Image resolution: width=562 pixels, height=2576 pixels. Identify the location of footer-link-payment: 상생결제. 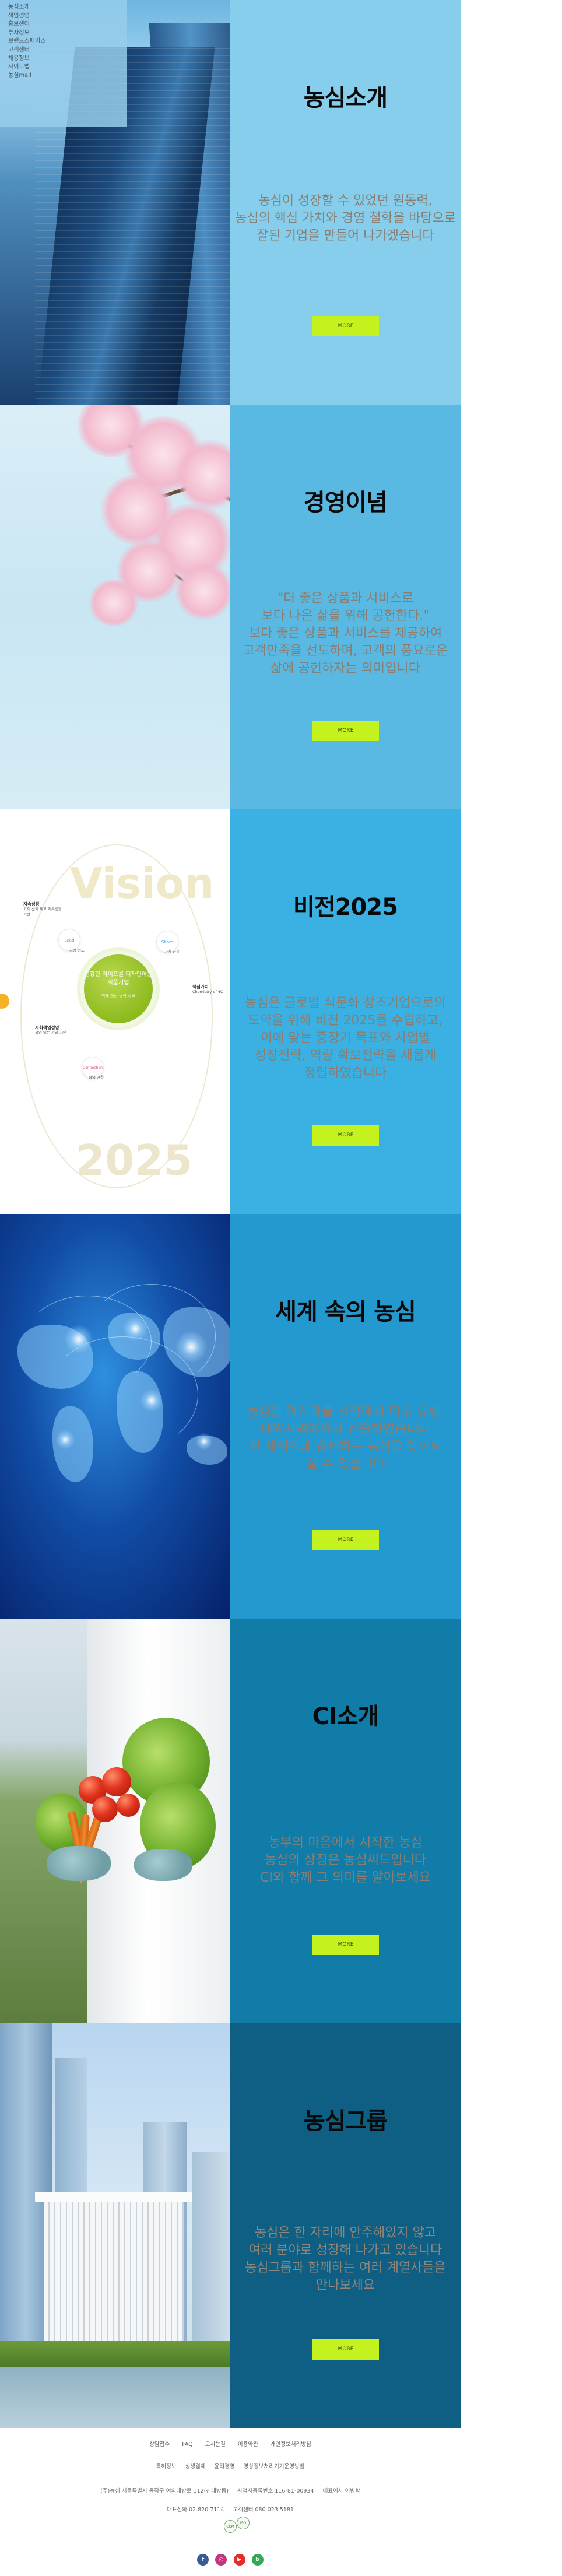
(195, 2466).